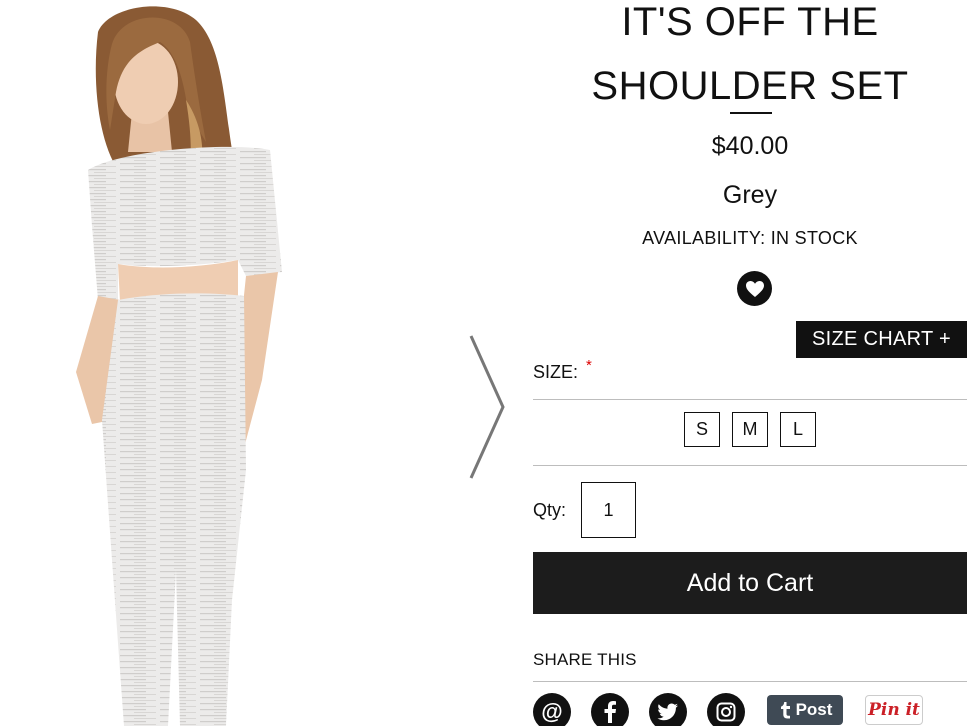 The height and width of the screenshot is (726, 980). I want to click on add-to-cart-button: Add to Cart, so click(750, 583).